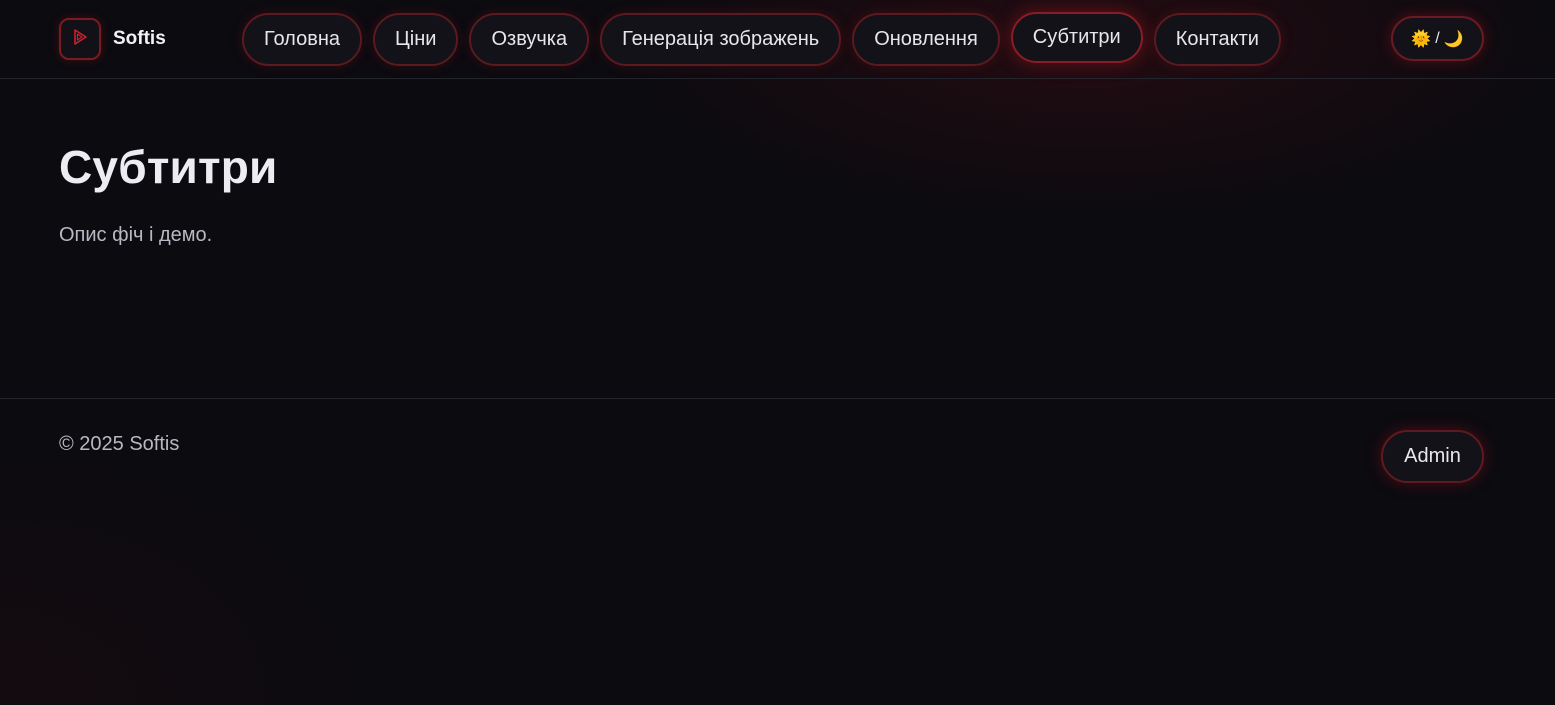 Image resolution: width=1555 pixels, height=705 pixels. What do you see at coordinates (119, 444) in the screenshot?
I see `copyright-text: © 2025 Softis` at bounding box center [119, 444].